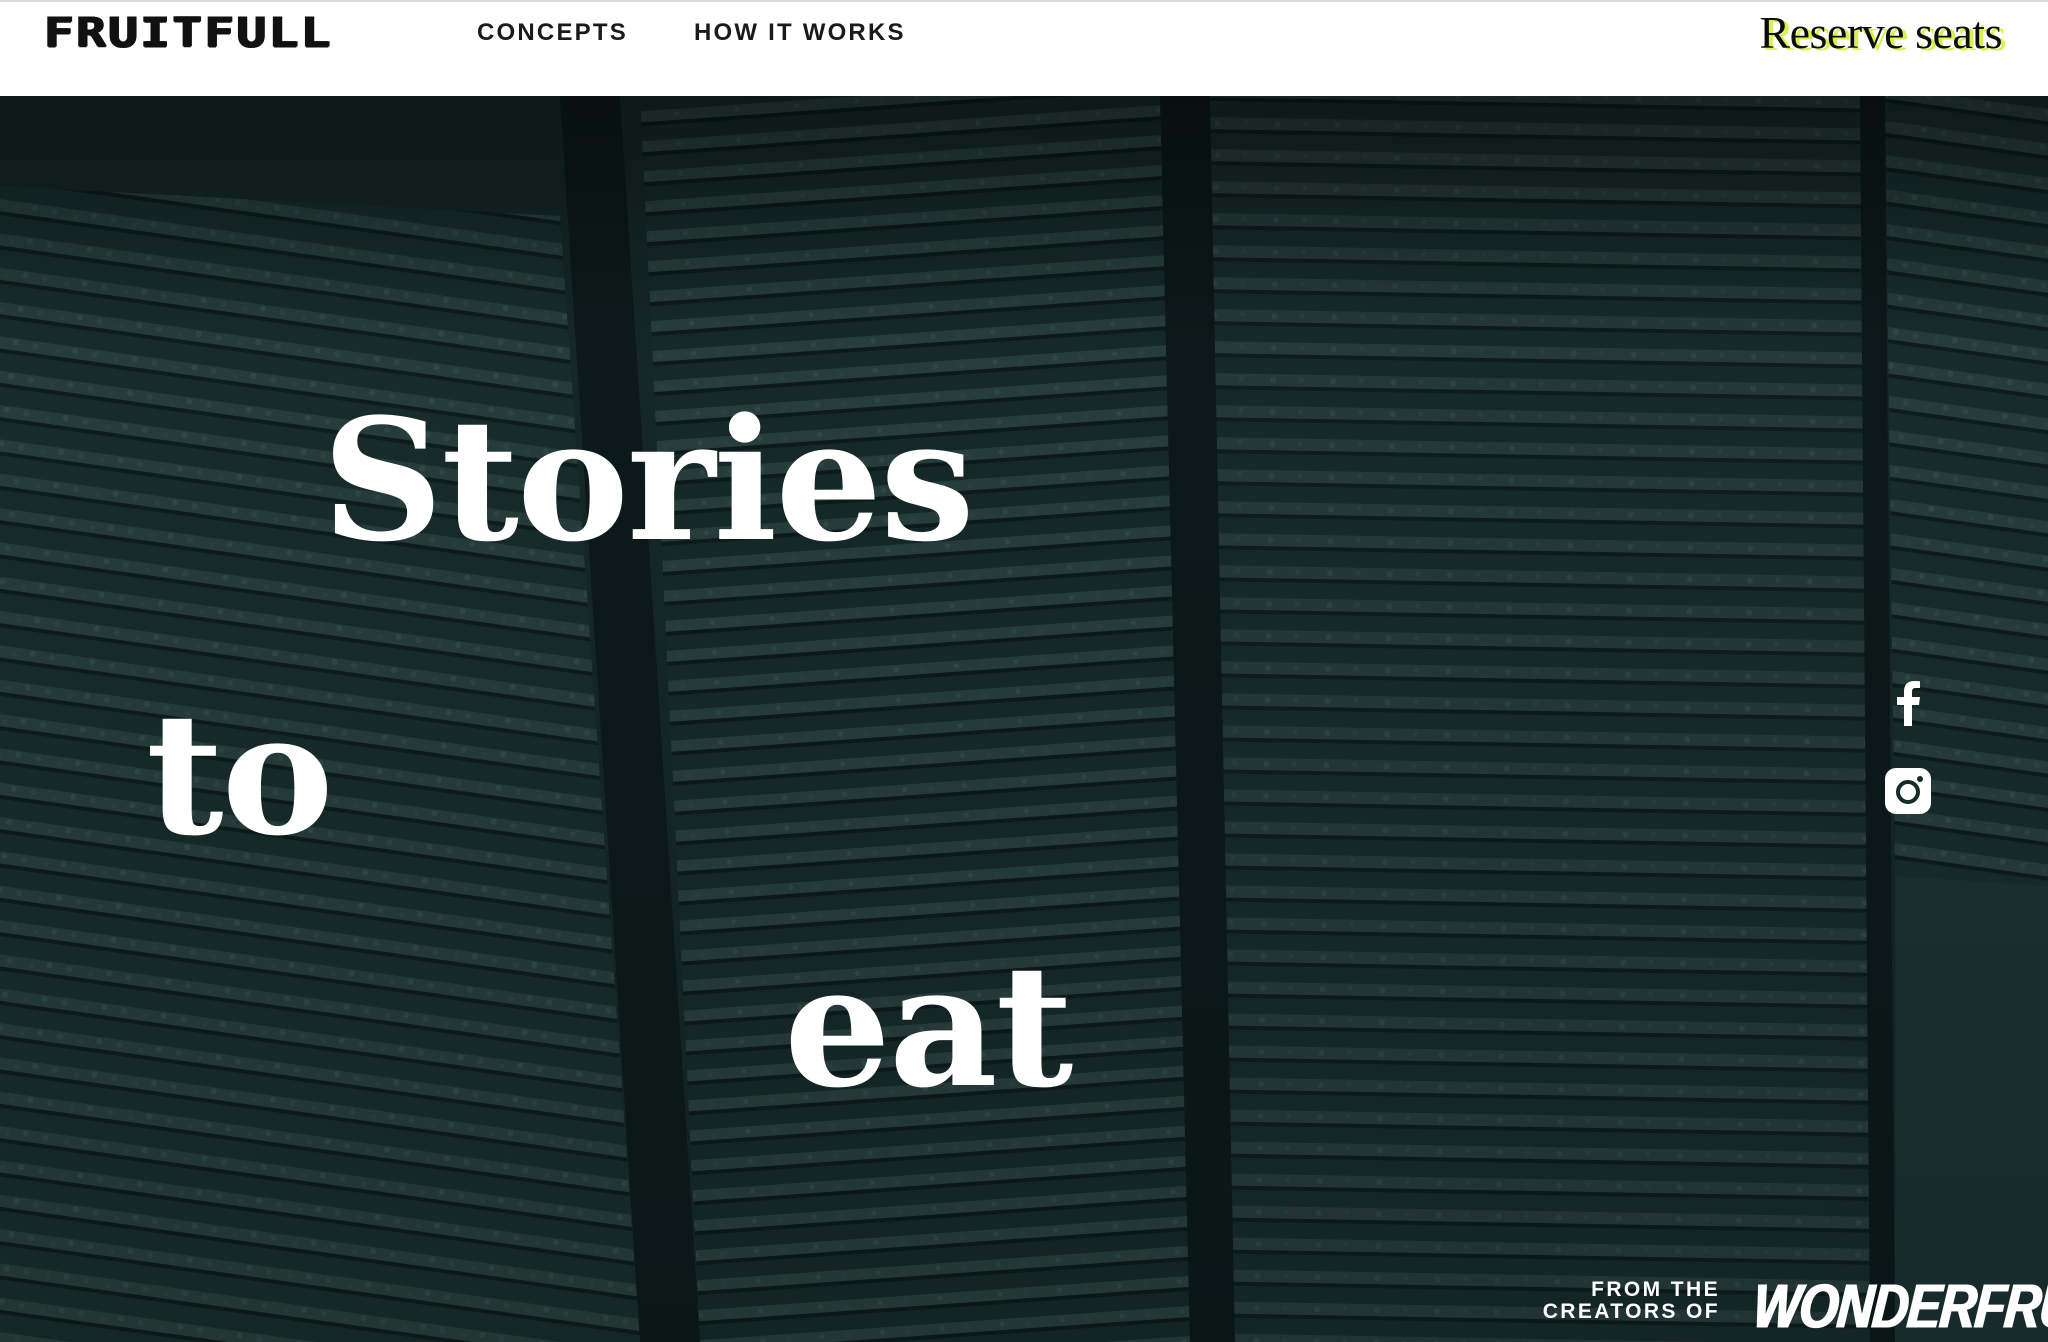 The image size is (2048, 1342). Describe the element at coordinates (928, 1026) in the screenshot. I see `headline-word-eat: eat` at that location.